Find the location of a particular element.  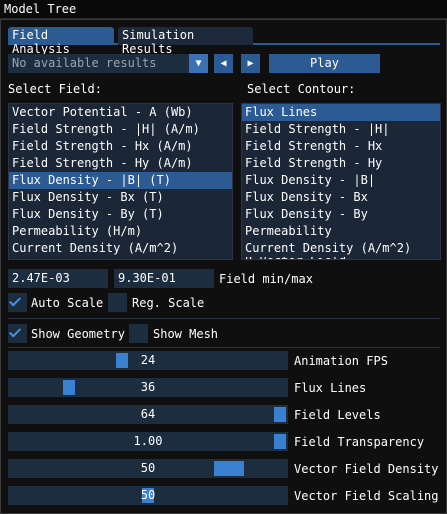

window-titlebar: Model Tree is located at coordinates (223, 9).